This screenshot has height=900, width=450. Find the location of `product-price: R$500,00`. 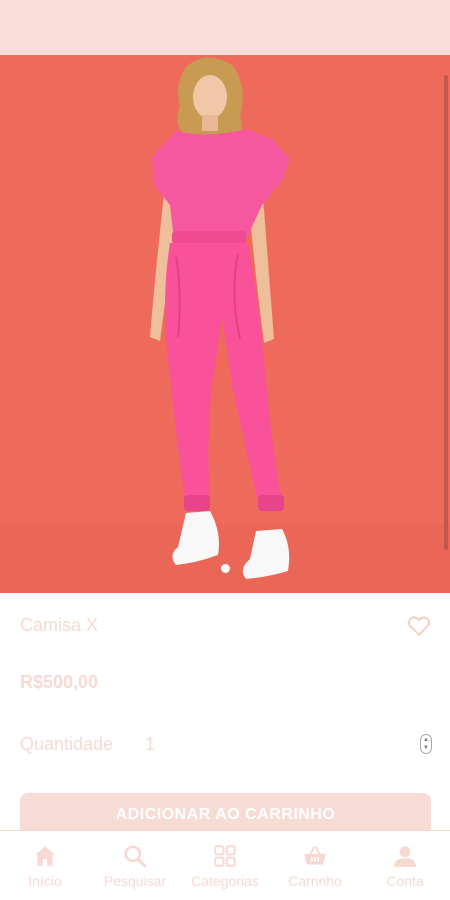

product-price: R$500,00 is located at coordinates (59, 682).